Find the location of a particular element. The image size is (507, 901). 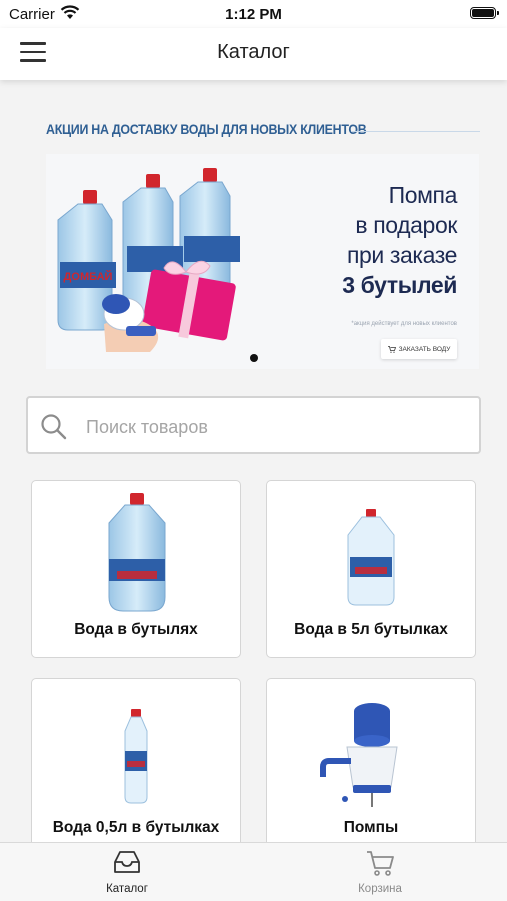

tab-label: Корзина is located at coordinates (380, 889).